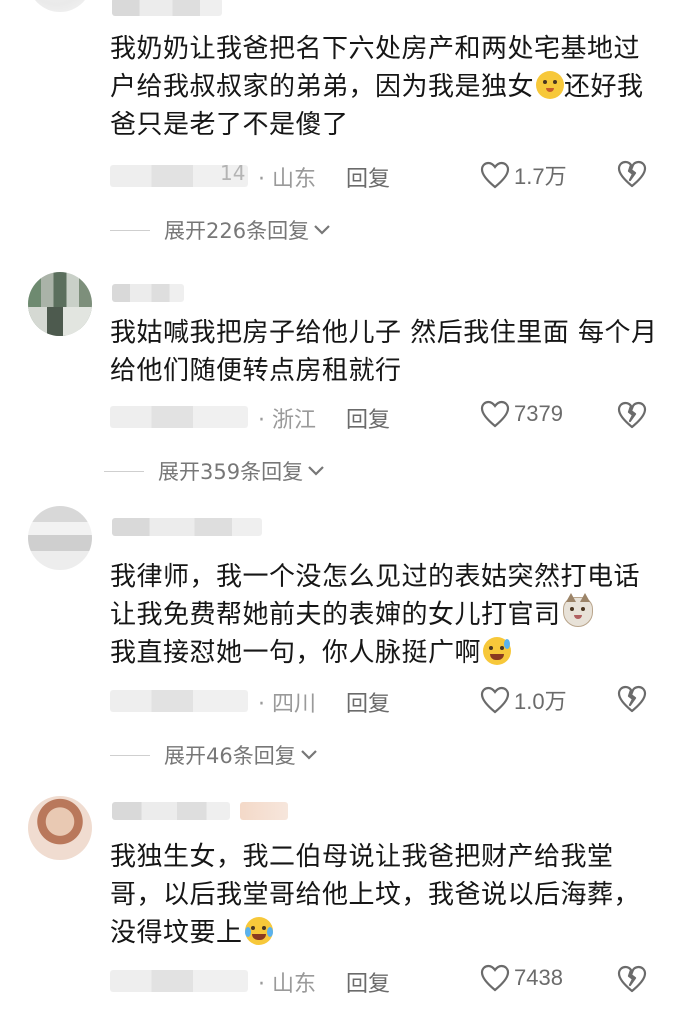 Image resolution: width=680 pixels, height=1009 pixels. I want to click on comment-meta: · 四川 回复 1.0万, so click(390, 701).